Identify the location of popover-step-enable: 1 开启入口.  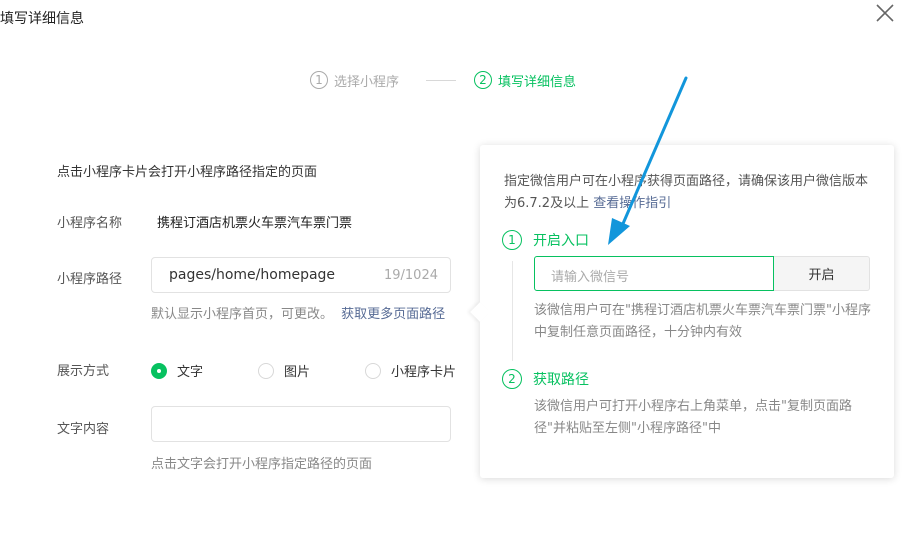
(545, 240).